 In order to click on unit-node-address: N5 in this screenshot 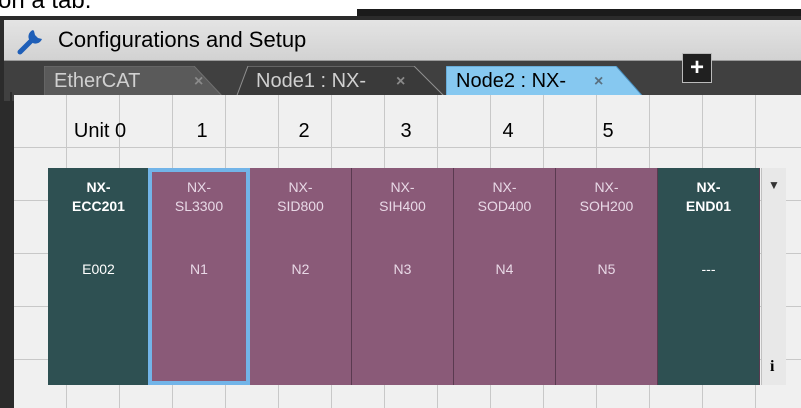, I will do `click(606, 269)`.